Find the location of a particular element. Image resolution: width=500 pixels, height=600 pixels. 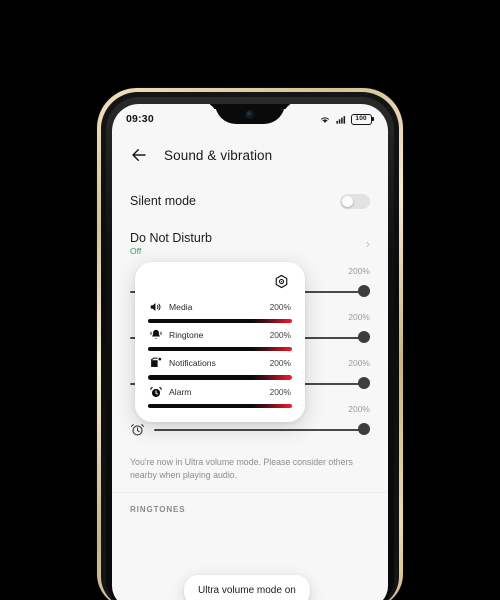

volume-item-alarm-head: Alarm 200% is located at coordinates (220, 394).